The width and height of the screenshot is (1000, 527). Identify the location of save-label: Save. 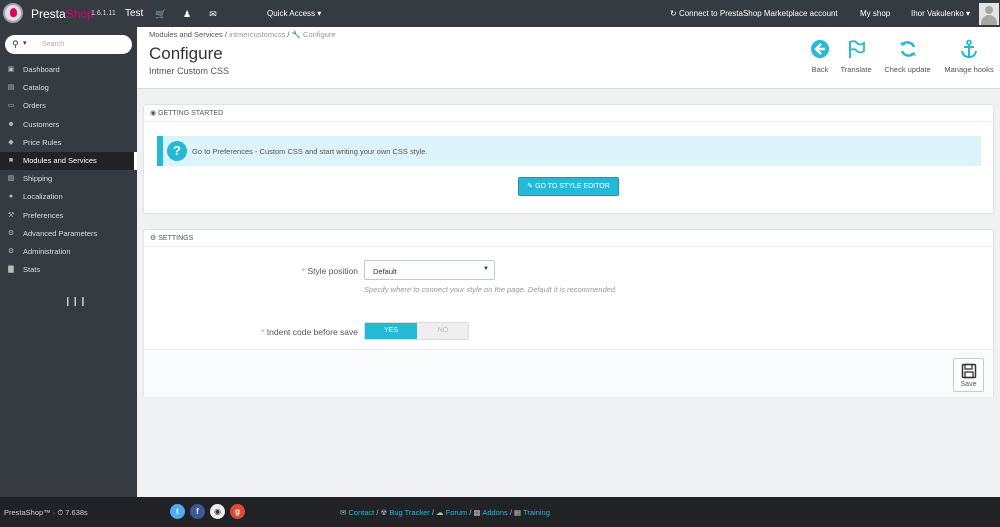
(968, 384).